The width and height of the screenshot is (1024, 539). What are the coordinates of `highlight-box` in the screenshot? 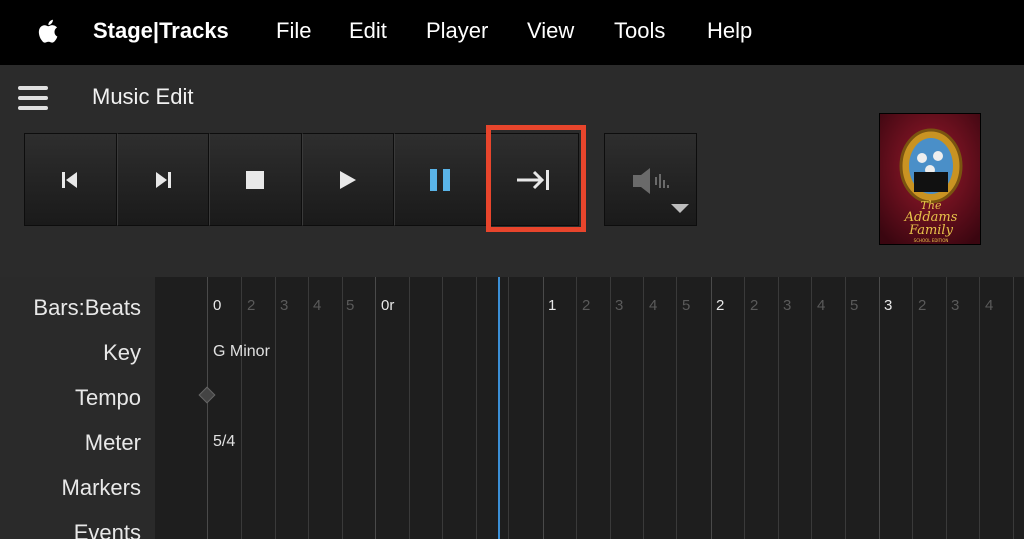 It's located at (536, 178).